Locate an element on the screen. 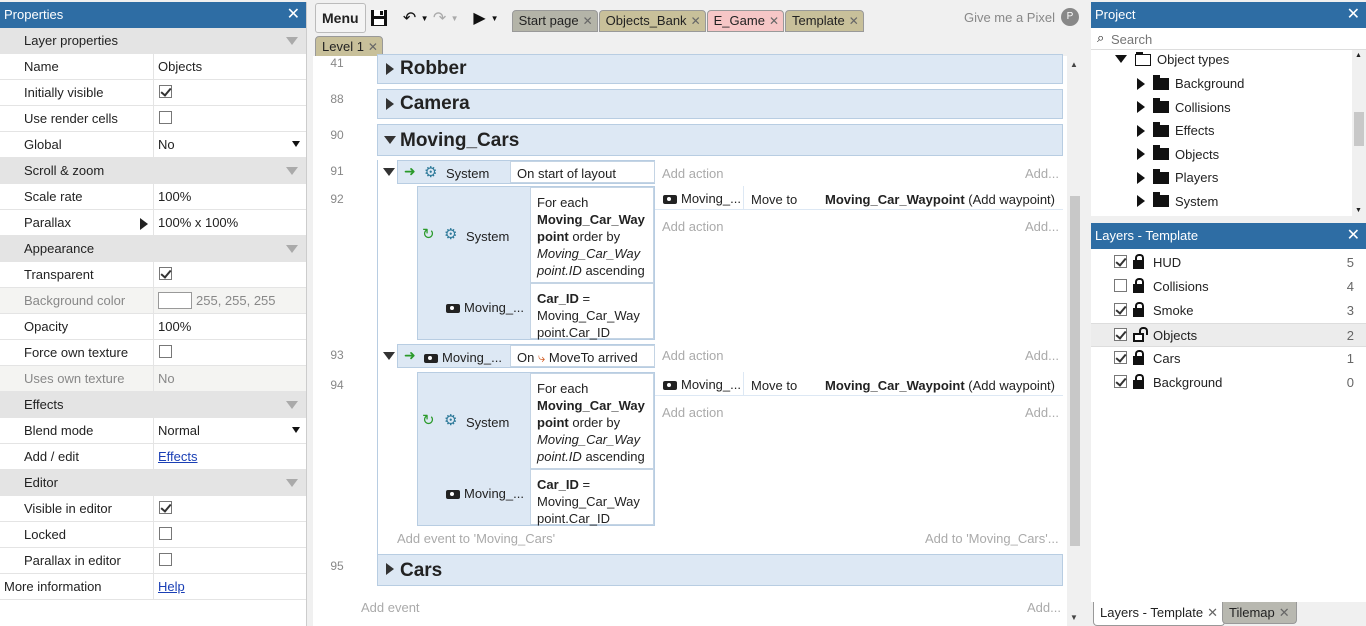 This screenshot has width=1366, height=626. parallax-value: 100% x 100% is located at coordinates (198, 222).